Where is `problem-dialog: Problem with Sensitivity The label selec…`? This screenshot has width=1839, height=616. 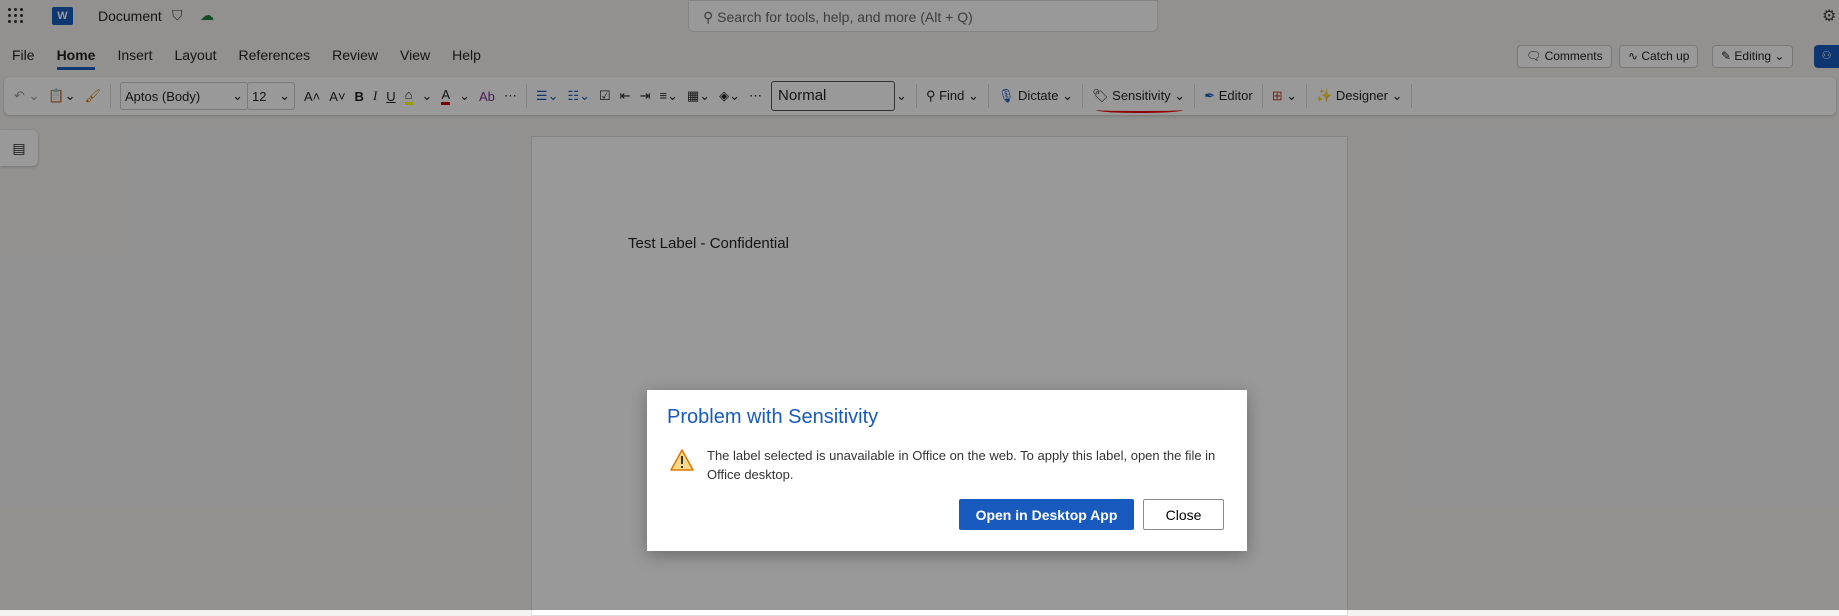 problem-dialog: Problem with Sensitivity The label selec… is located at coordinates (947, 470).